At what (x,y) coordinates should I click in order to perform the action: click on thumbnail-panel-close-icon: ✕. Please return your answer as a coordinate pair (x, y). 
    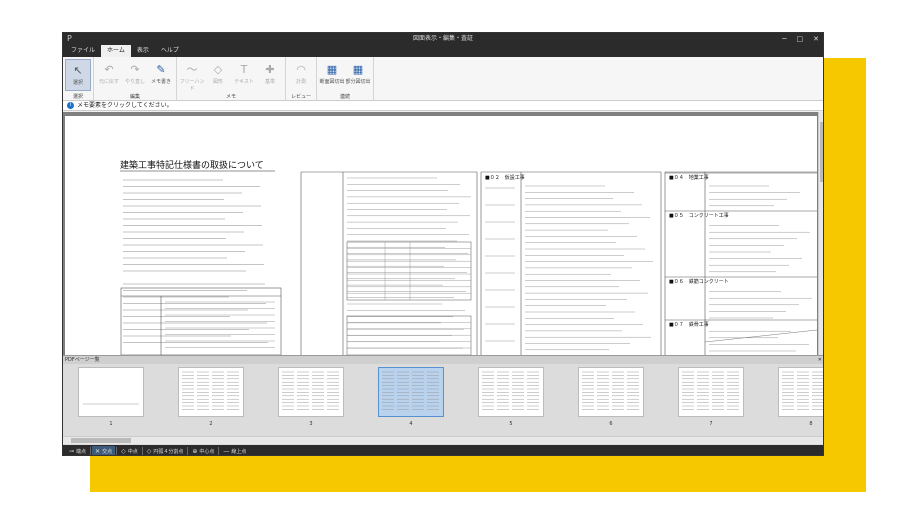
    Looking at the image, I should click on (820, 360).